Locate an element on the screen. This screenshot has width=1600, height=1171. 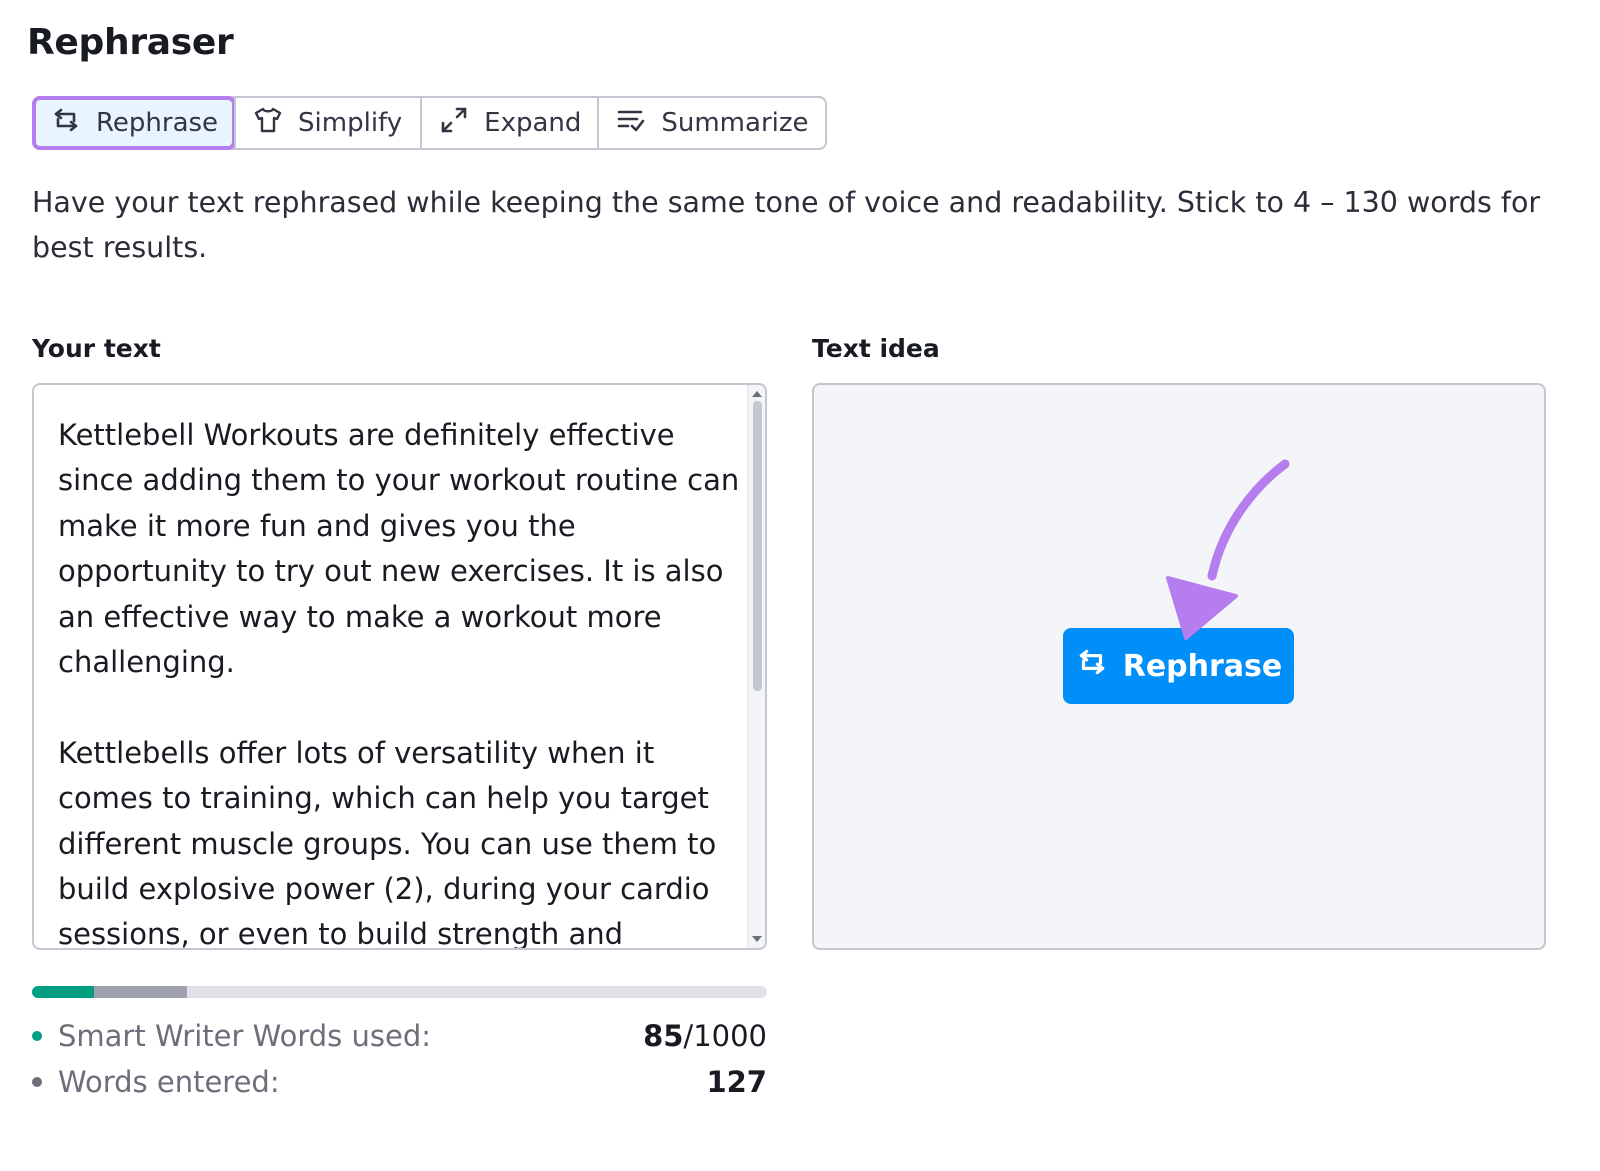
tab-expand: Expand is located at coordinates (508, 123).